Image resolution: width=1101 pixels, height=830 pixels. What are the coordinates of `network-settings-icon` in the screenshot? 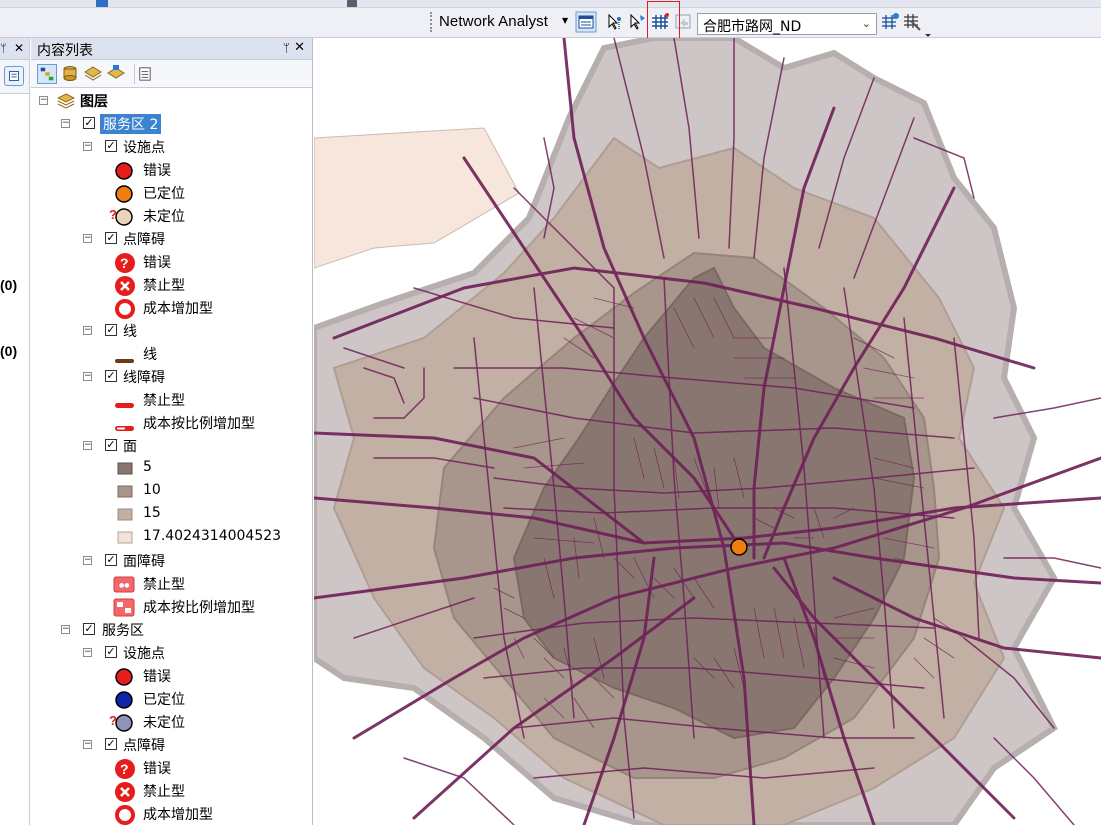 It's located at (912, 22).